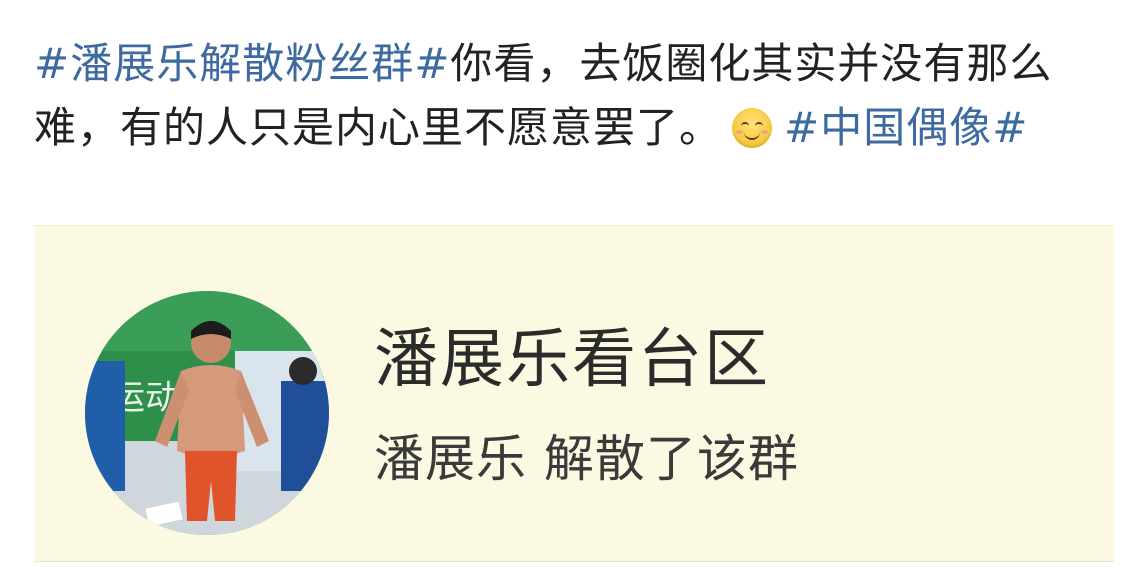  Describe the element at coordinates (242, 63) in the screenshot. I see `hashtag-link-1: #潘展乐解散粉丝群#` at that location.